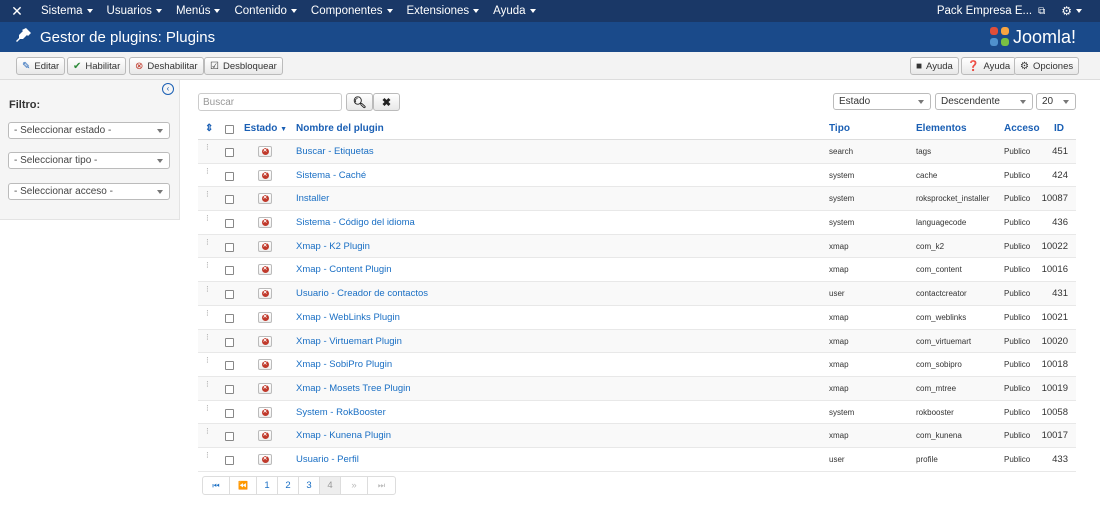 This screenshot has height=510, width=1100. What do you see at coordinates (1059, 128) in the screenshot?
I see `sort-id-header: ID` at bounding box center [1059, 128].